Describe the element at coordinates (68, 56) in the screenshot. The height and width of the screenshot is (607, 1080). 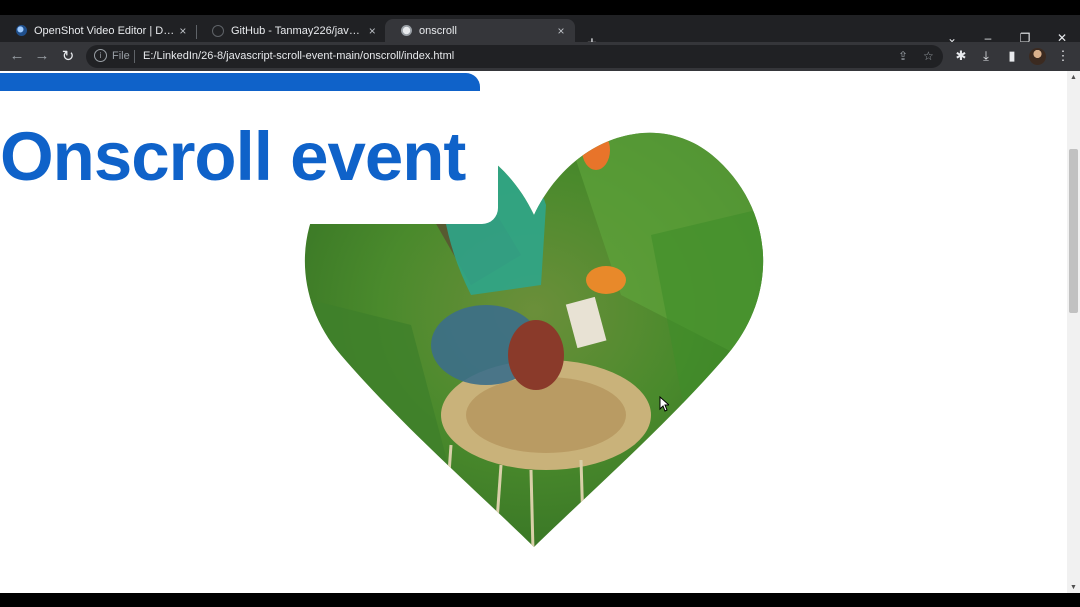
I see `reload-icon: ↻` at that location.